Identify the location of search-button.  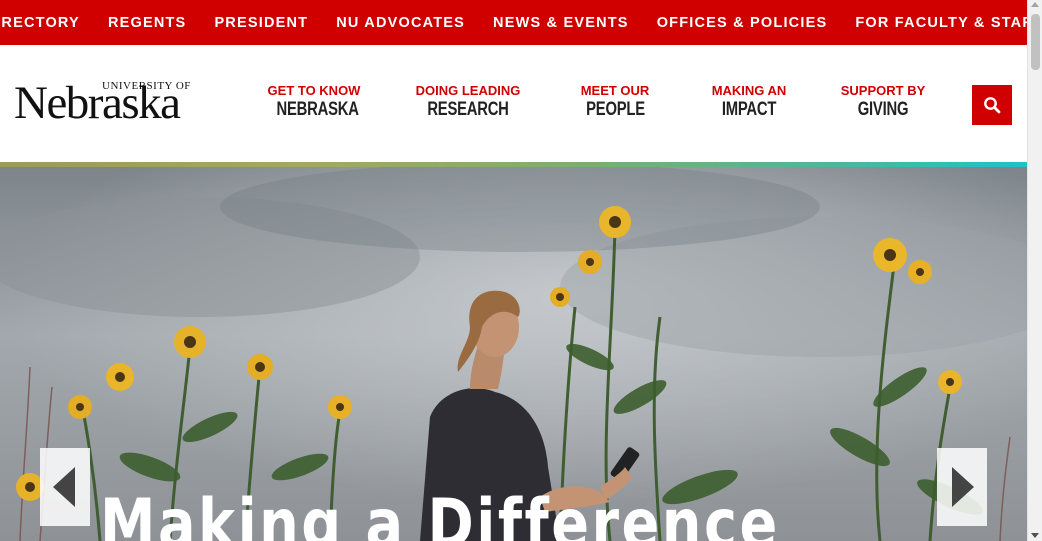
(992, 105).